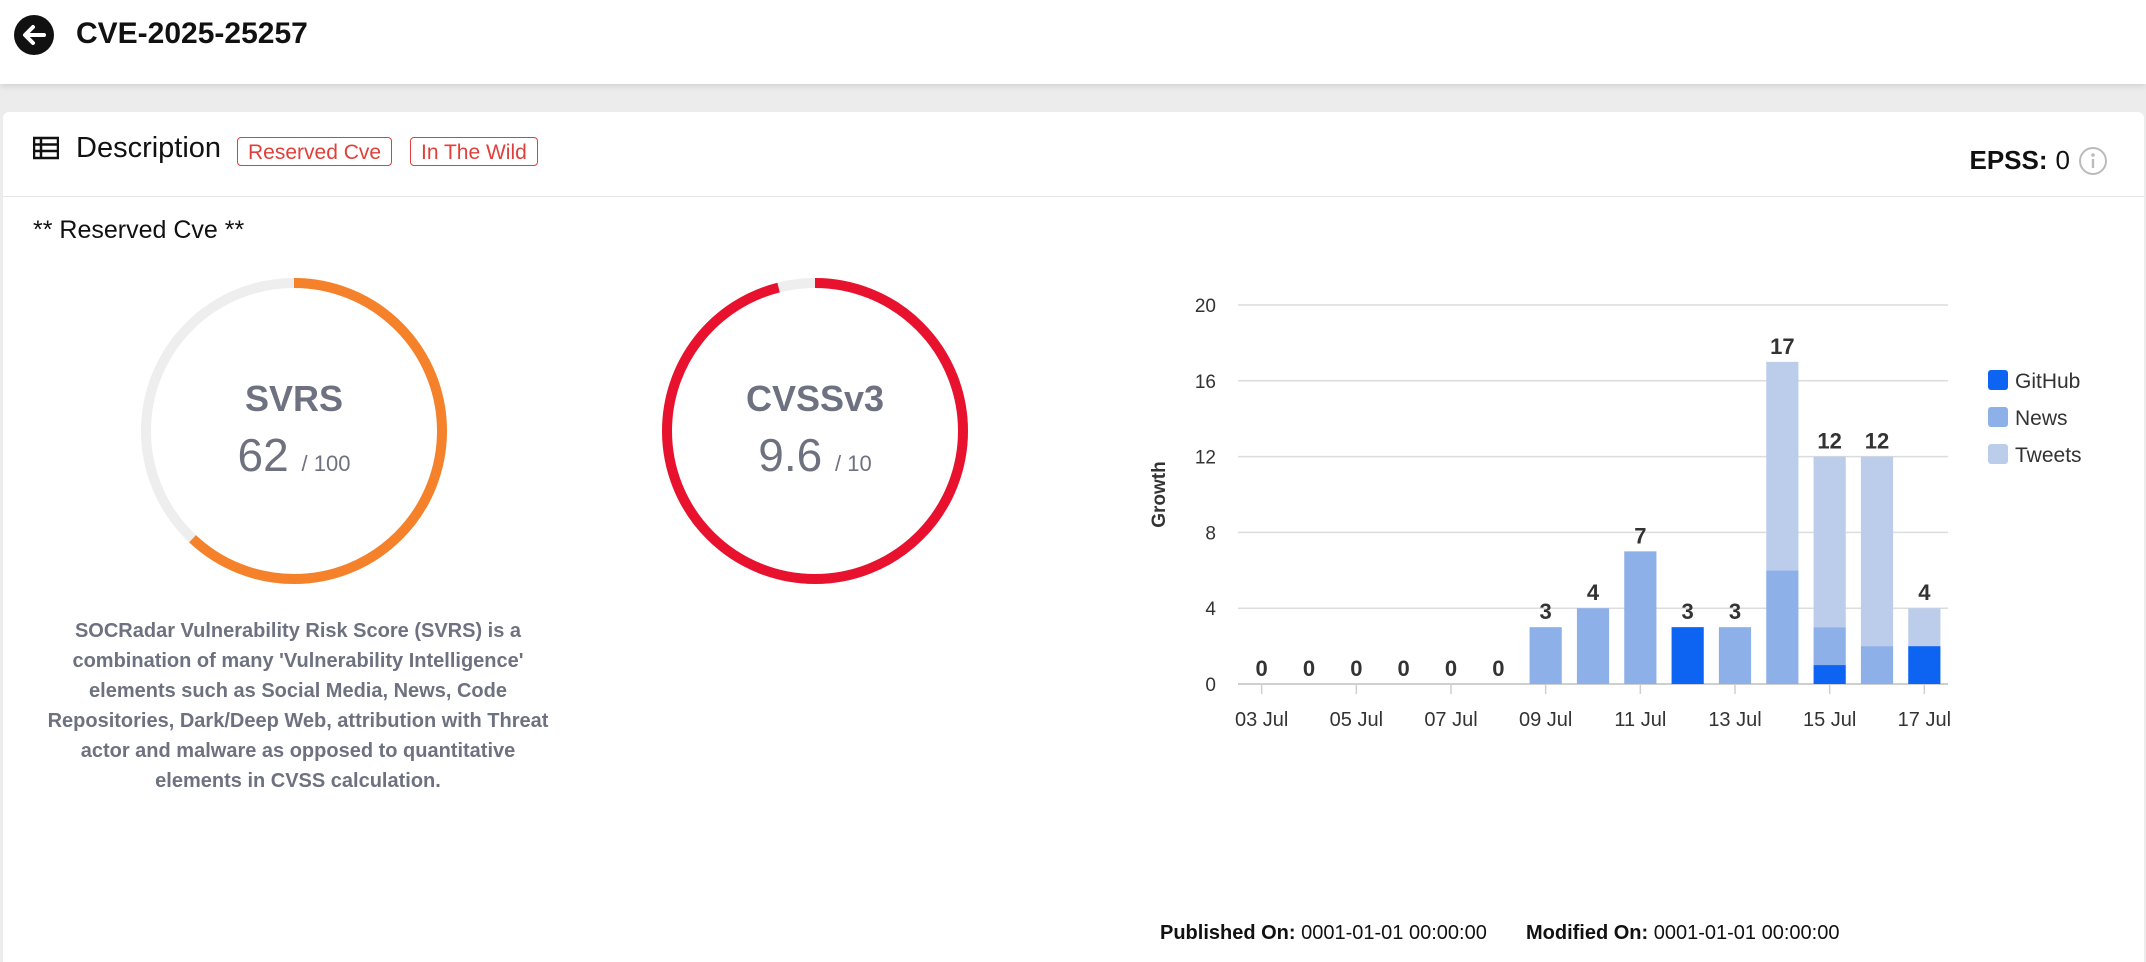  Describe the element at coordinates (1545, 720) in the screenshot. I see `x-tick-label: 09 Jul` at that location.